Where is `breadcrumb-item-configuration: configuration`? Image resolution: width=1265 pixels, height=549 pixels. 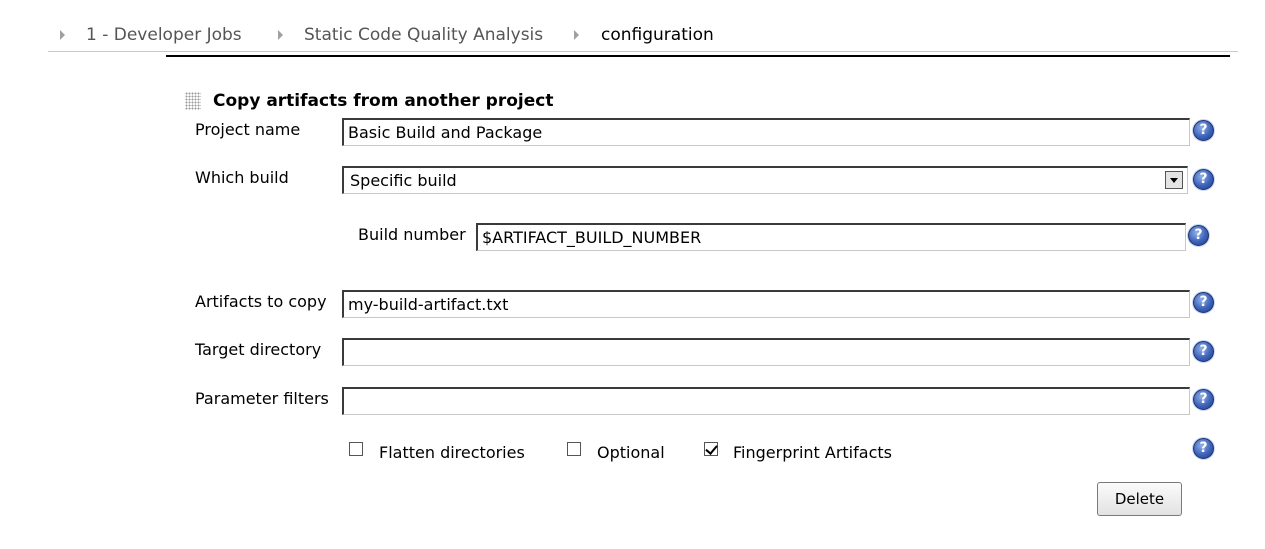
breadcrumb-item-configuration: configuration is located at coordinates (657, 35).